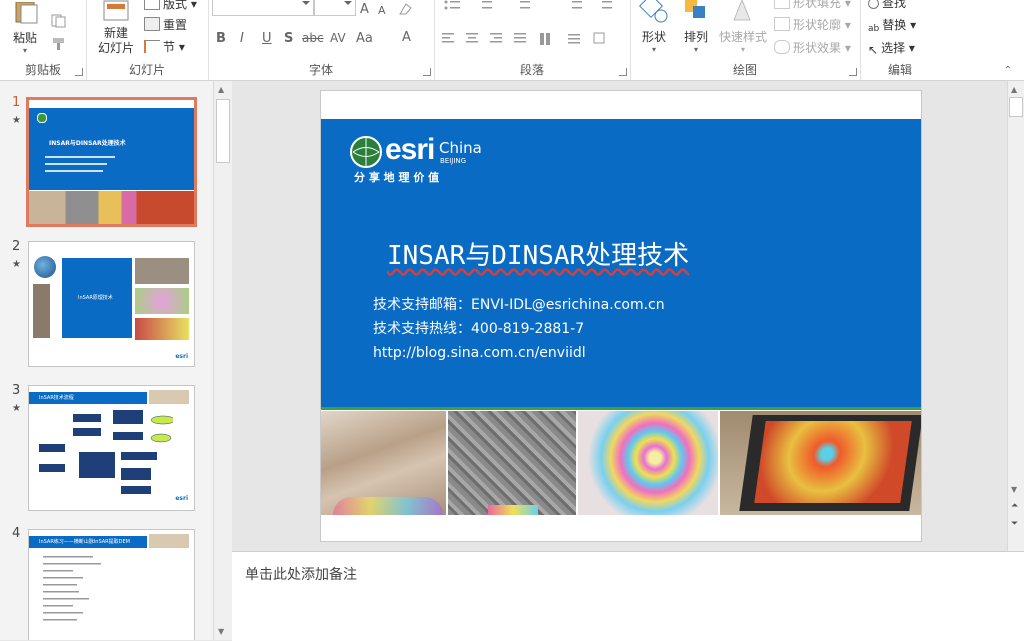 This screenshot has height=641, width=1024. I want to click on font-launcher, so click(427, 72).